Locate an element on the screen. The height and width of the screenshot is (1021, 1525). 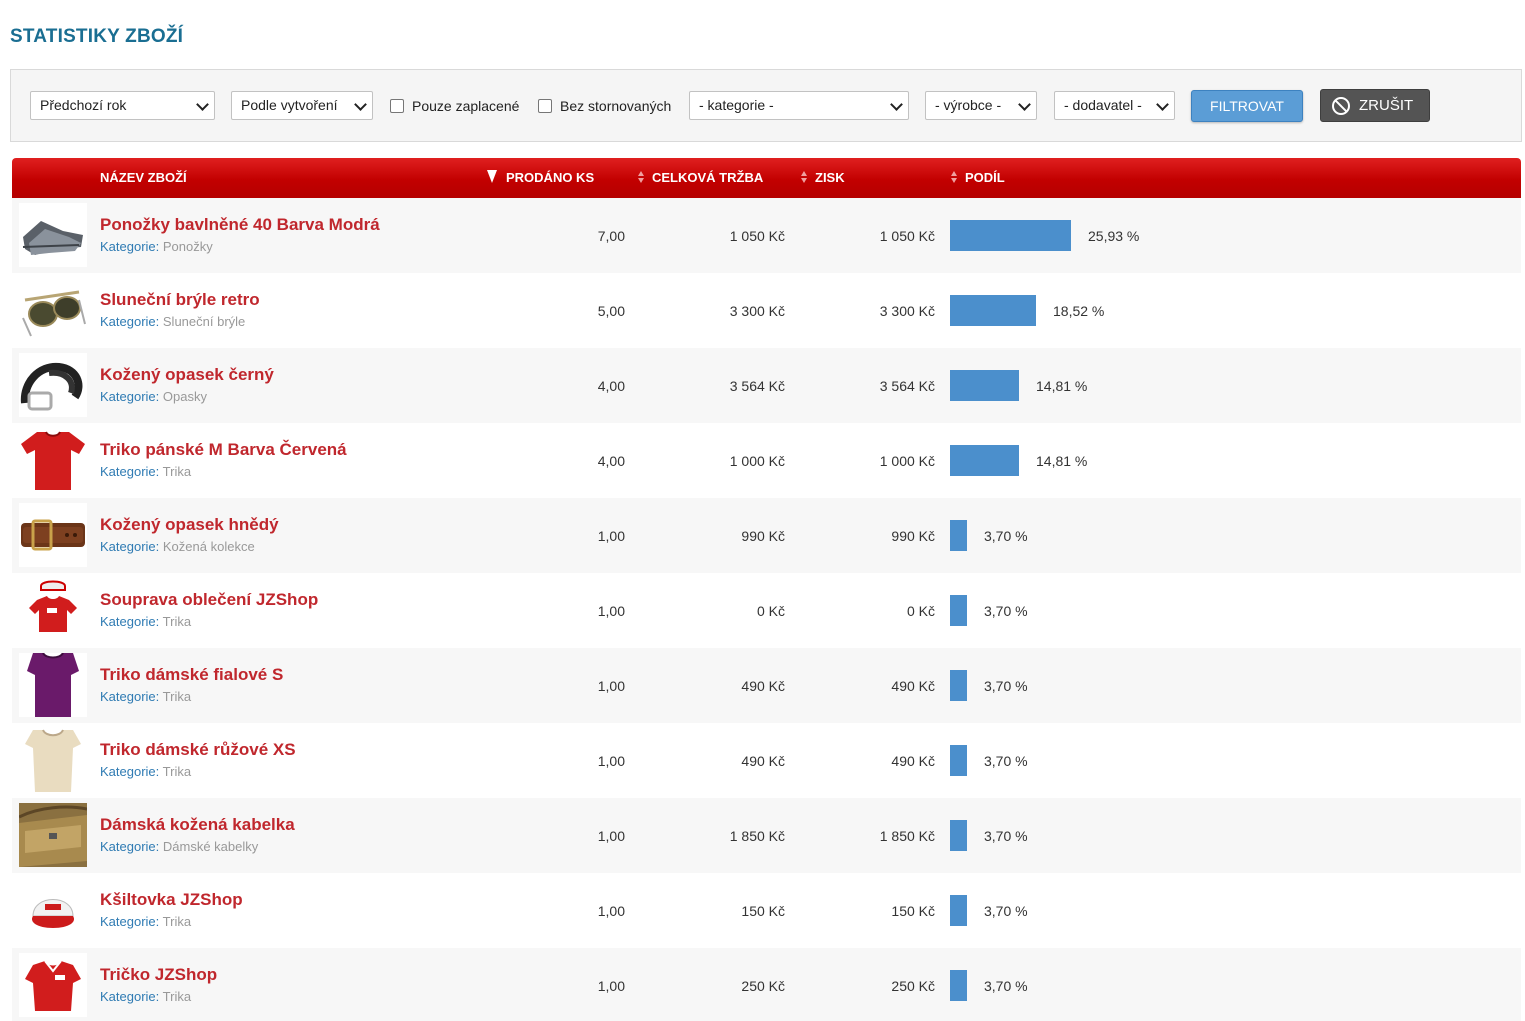
category-value: Trika is located at coordinates (177, 771).